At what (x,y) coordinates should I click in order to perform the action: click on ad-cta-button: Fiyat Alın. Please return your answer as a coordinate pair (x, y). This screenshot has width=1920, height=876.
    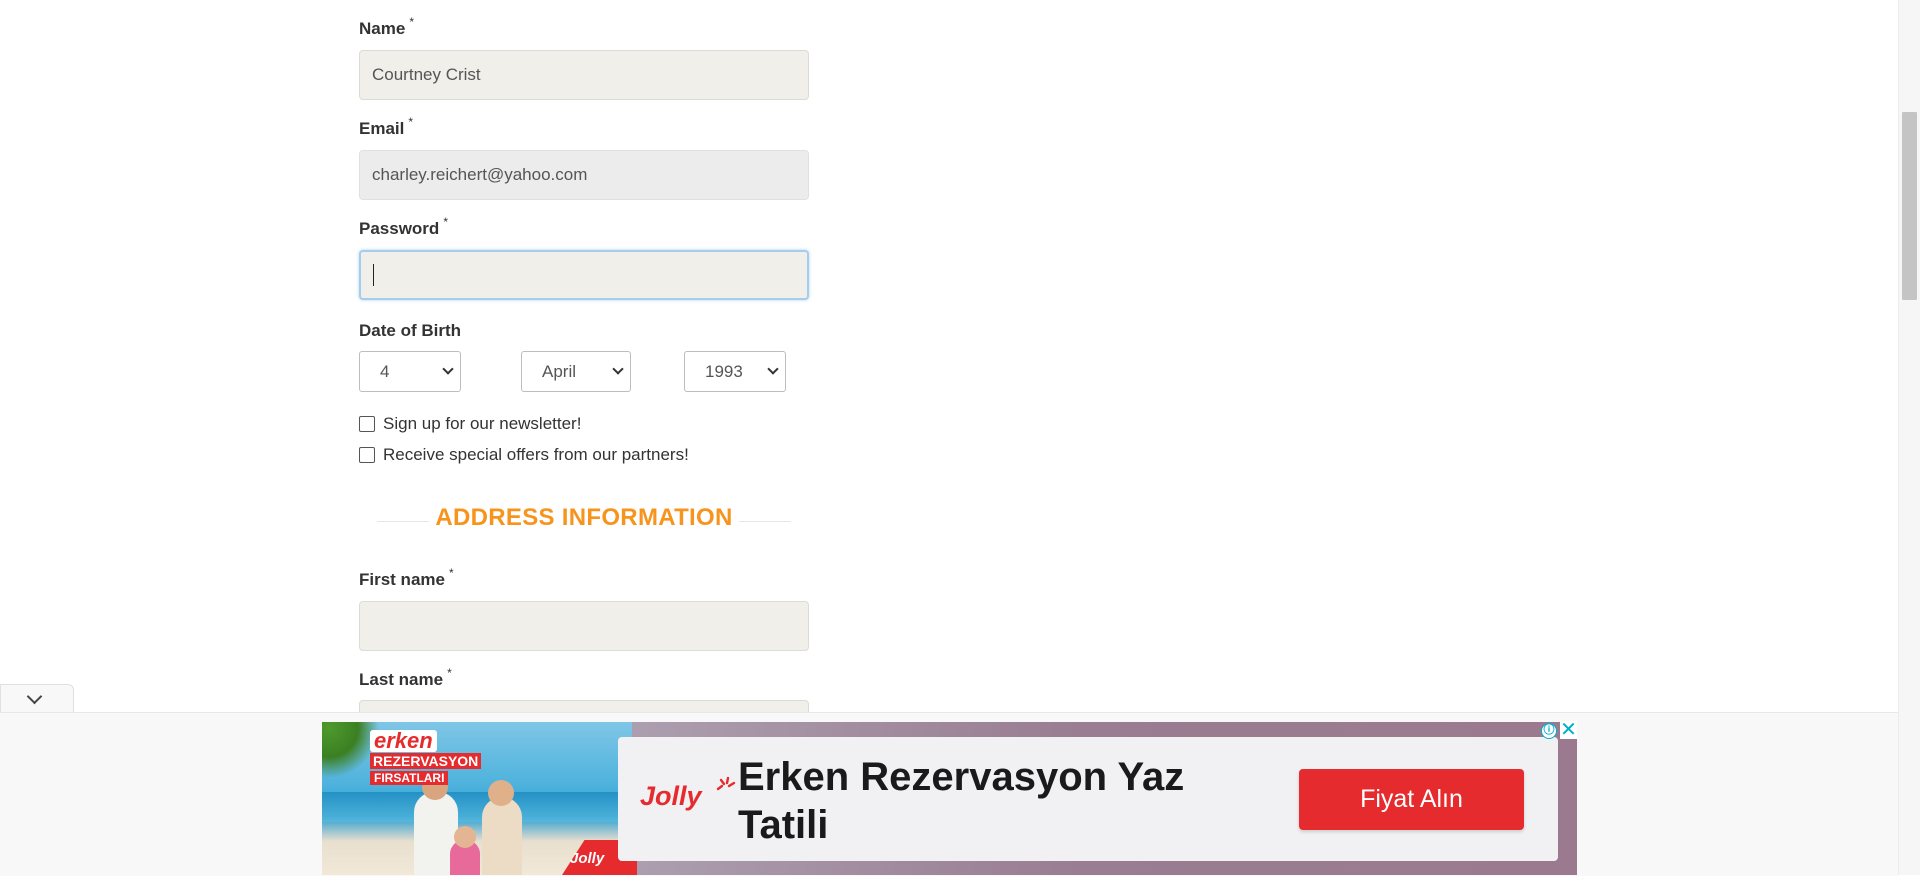
    Looking at the image, I should click on (1411, 799).